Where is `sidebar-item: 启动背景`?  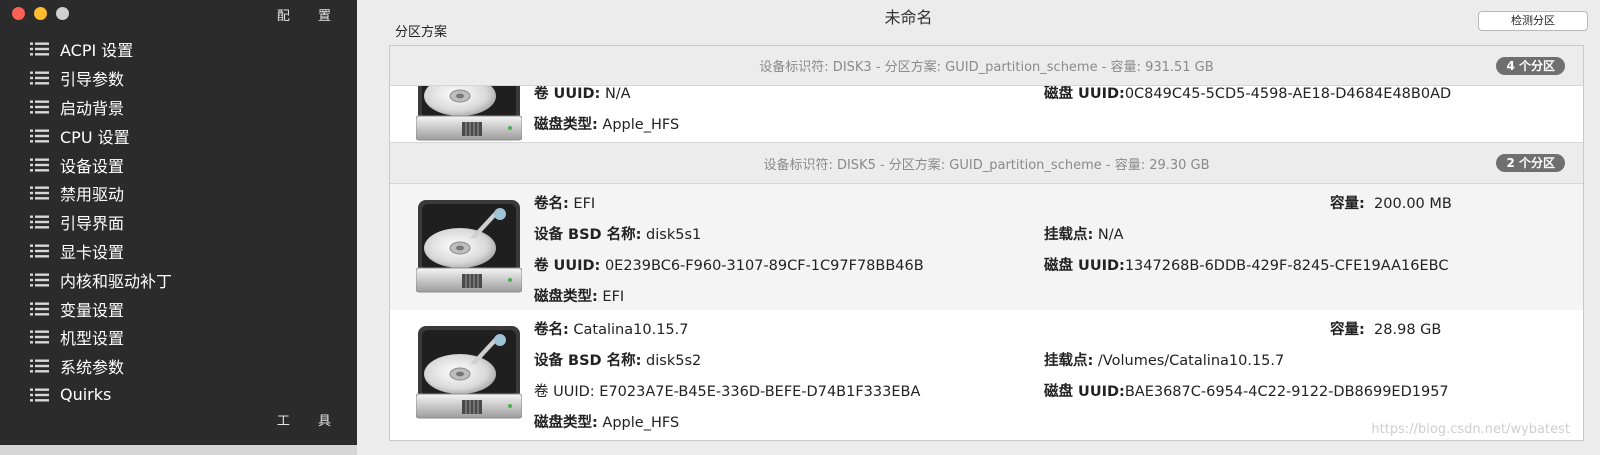
sidebar-item: 启动背景 is located at coordinates (178, 107).